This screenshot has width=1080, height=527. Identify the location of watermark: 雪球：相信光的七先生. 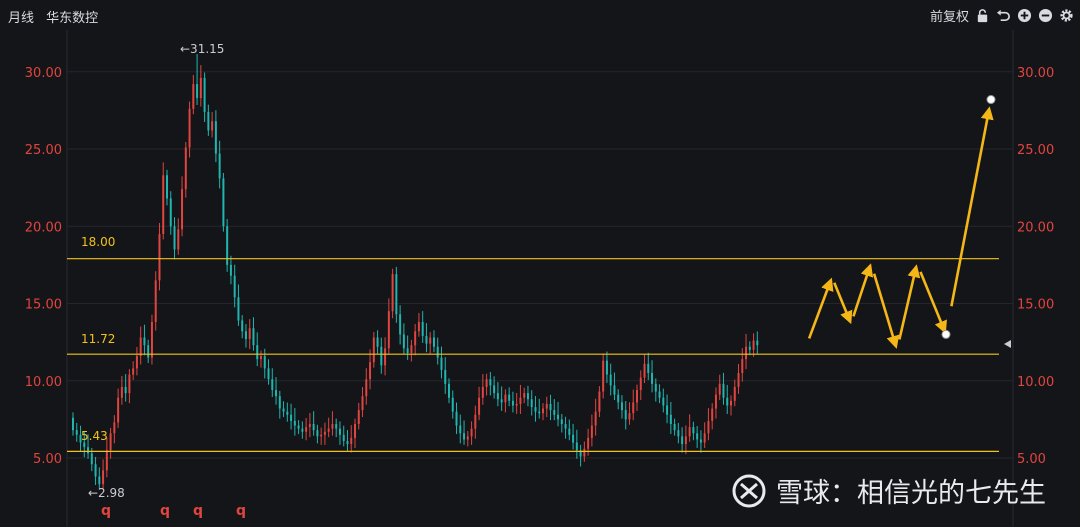
(889, 490).